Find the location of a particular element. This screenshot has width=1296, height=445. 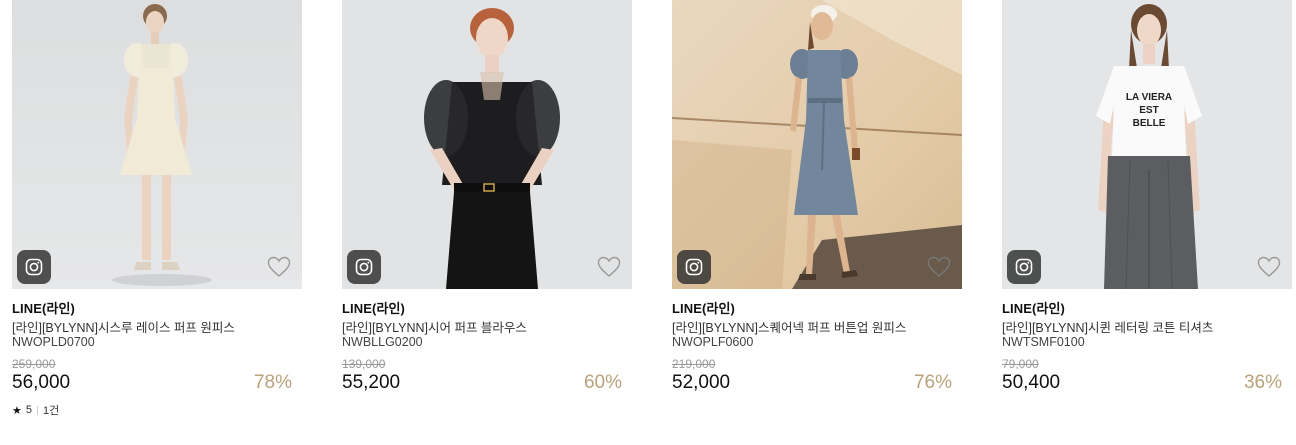

sale-price: 52,000 is located at coordinates (701, 382).